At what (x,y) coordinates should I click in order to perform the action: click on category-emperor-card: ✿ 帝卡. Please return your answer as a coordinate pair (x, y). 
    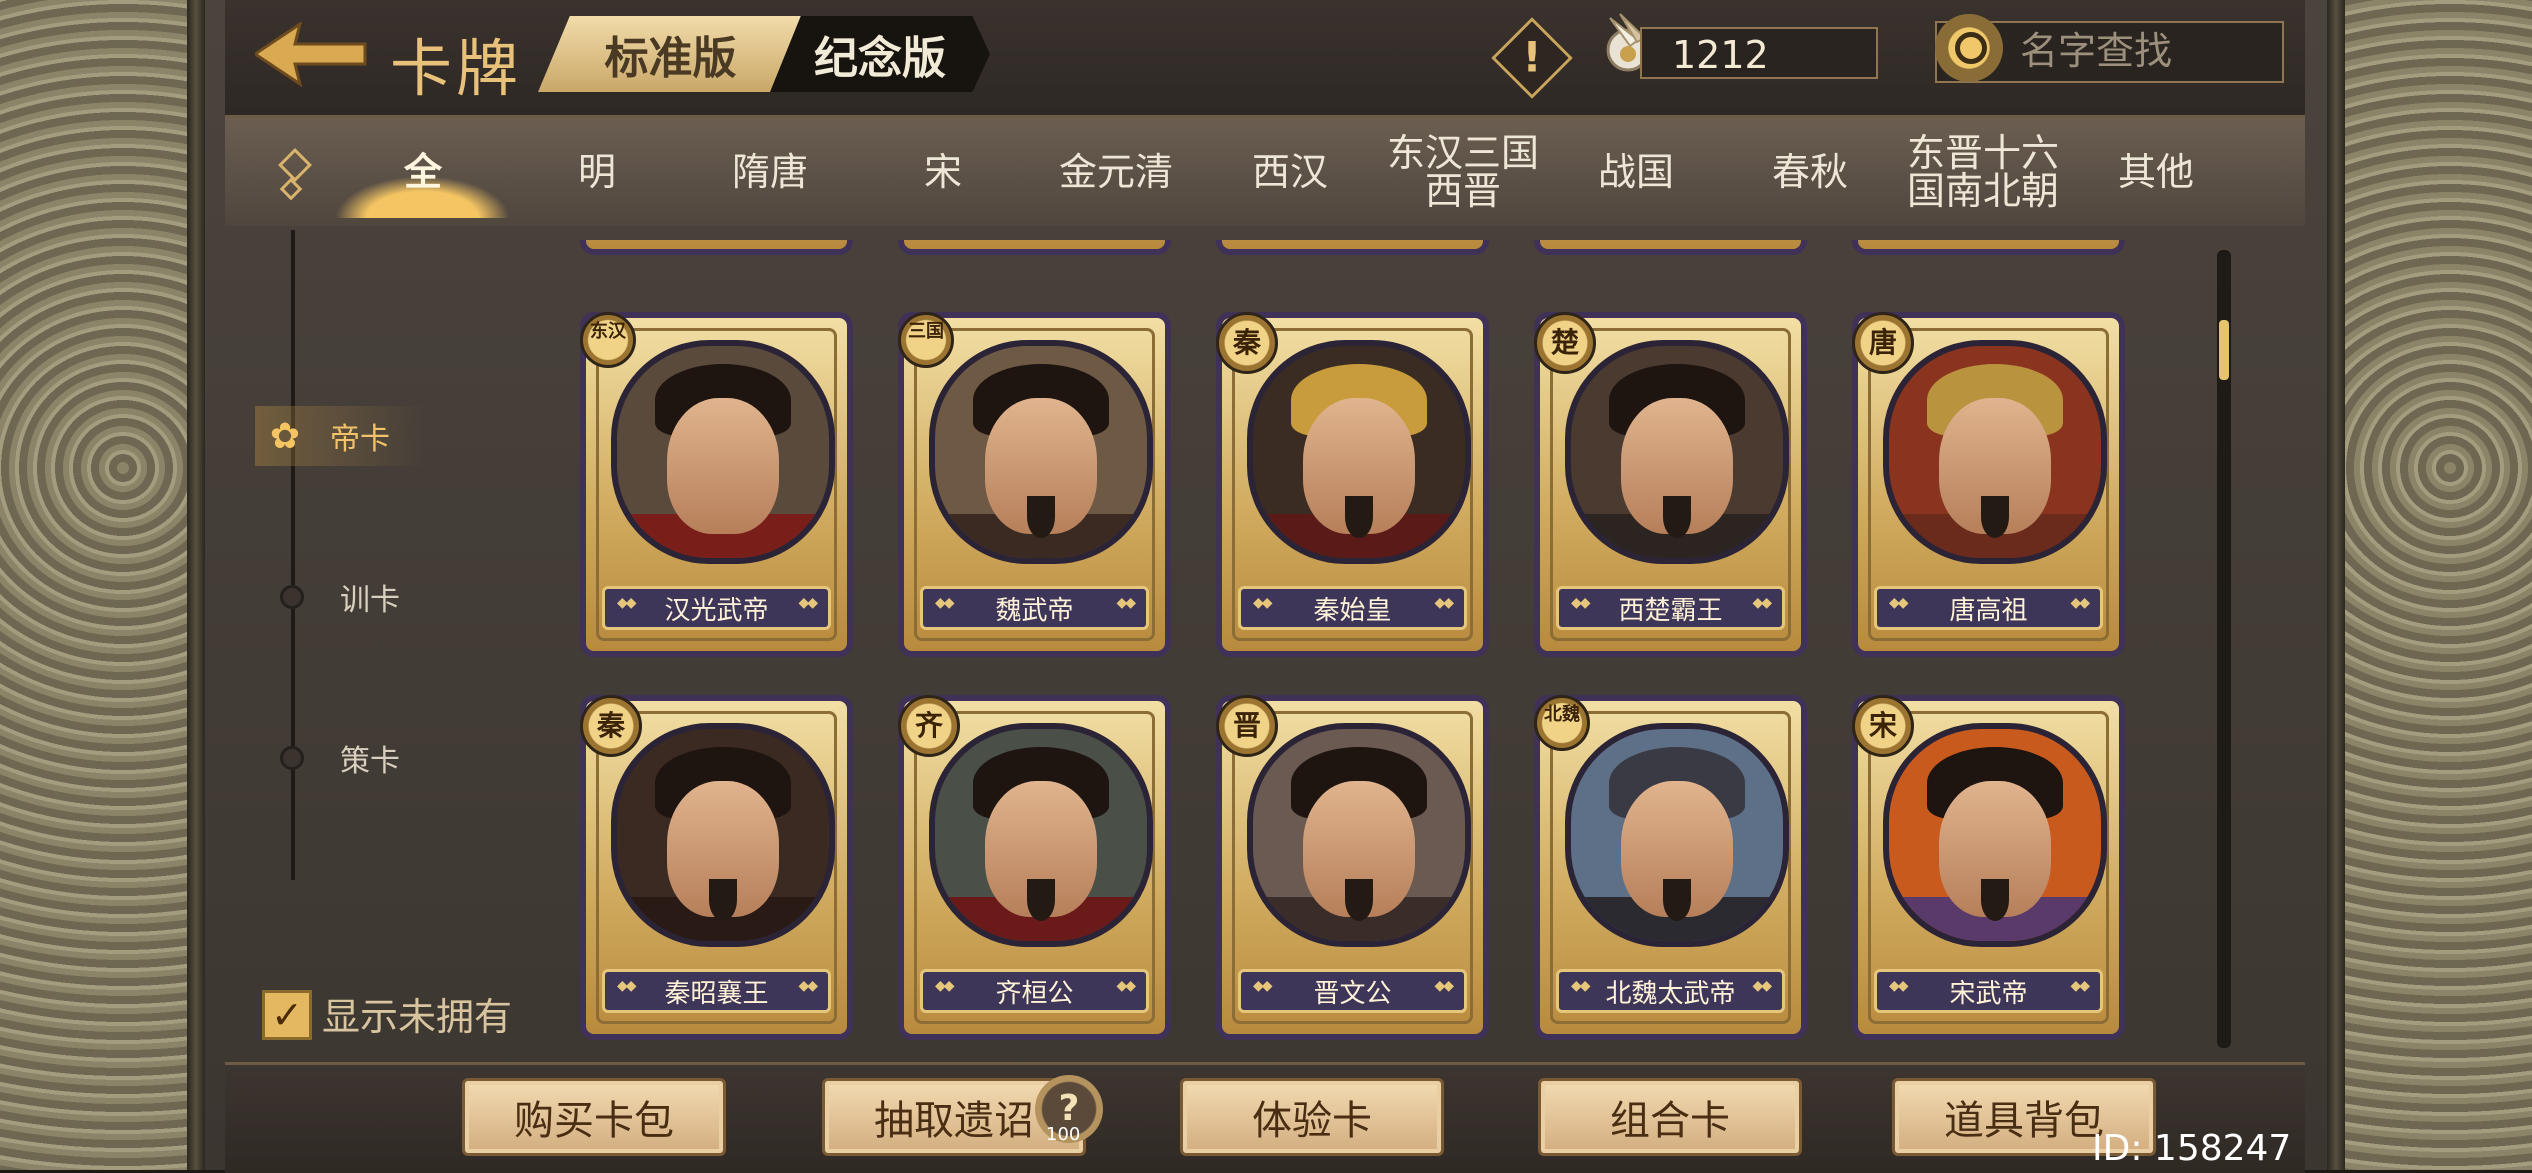
    Looking at the image, I should click on (340, 436).